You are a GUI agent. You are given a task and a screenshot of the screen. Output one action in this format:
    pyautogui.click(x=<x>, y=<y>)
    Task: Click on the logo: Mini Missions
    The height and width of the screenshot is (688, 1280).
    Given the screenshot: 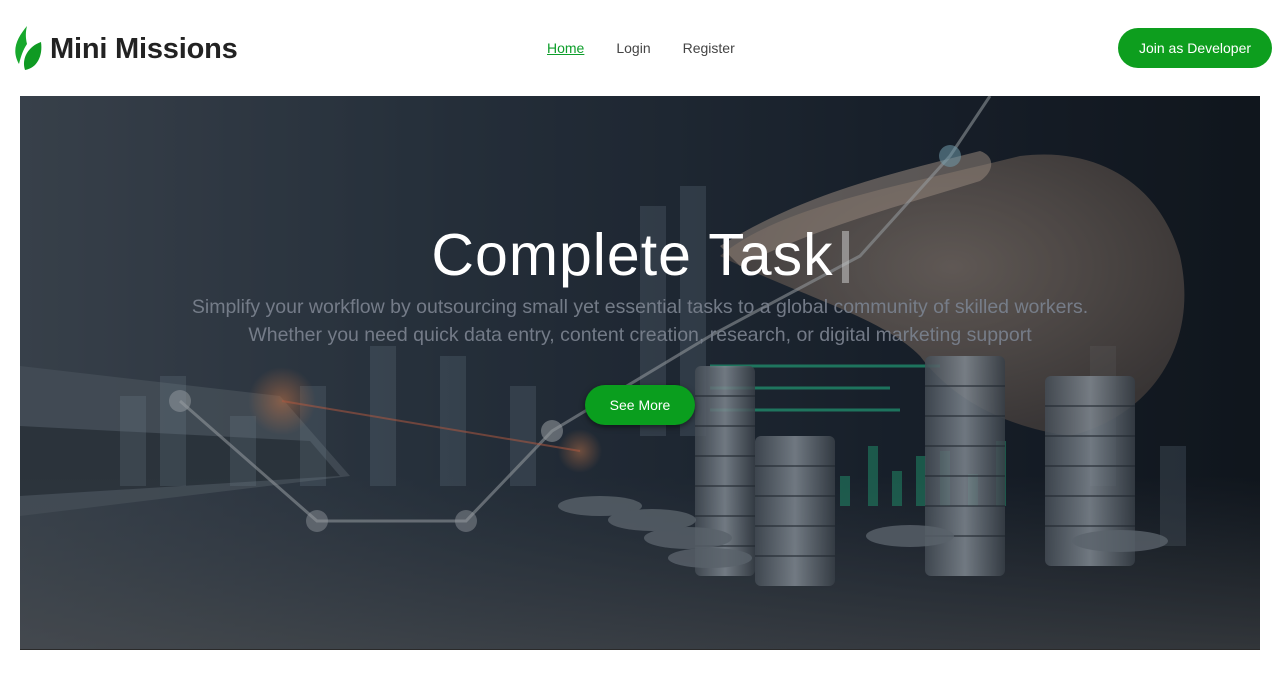 What is the action you would take?
    pyautogui.click(x=125, y=49)
    